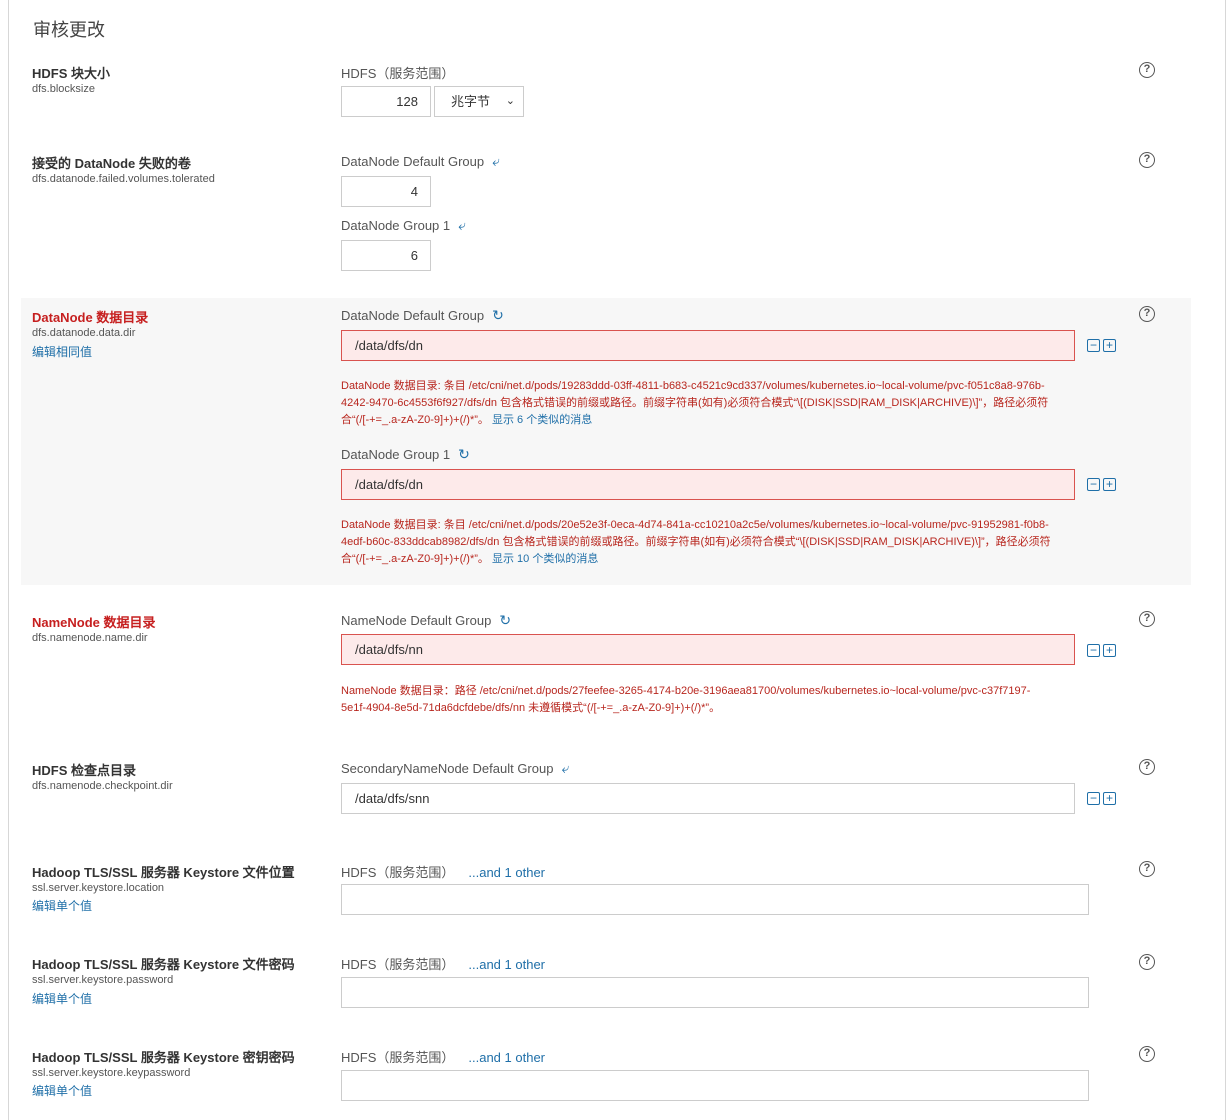 The width and height of the screenshot is (1229, 1120). I want to click on keystore-password-label: Hadoop TLS/SSL 服务器 Keystore 文件密码, so click(163, 964).